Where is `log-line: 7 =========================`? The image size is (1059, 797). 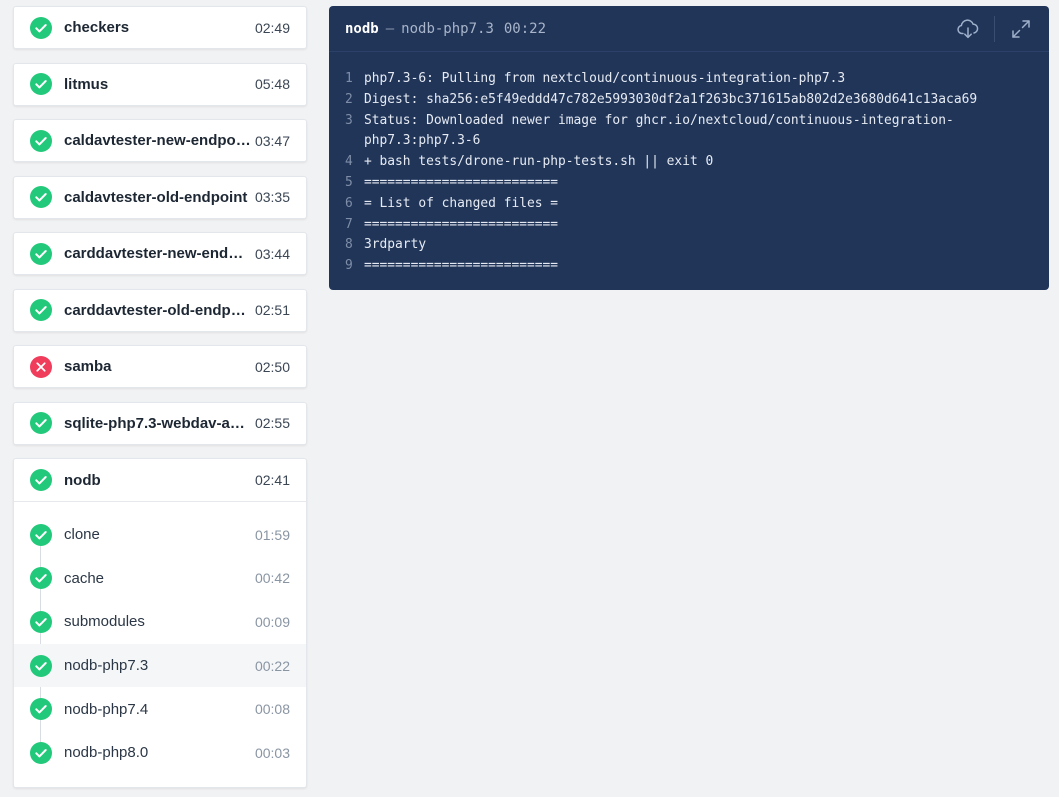
log-line: 7 ========================= is located at coordinates (697, 225).